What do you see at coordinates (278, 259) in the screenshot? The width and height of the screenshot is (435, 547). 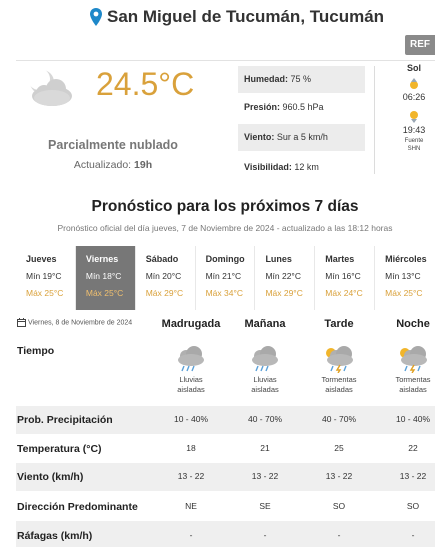 I see `day-name: Lunes` at bounding box center [278, 259].